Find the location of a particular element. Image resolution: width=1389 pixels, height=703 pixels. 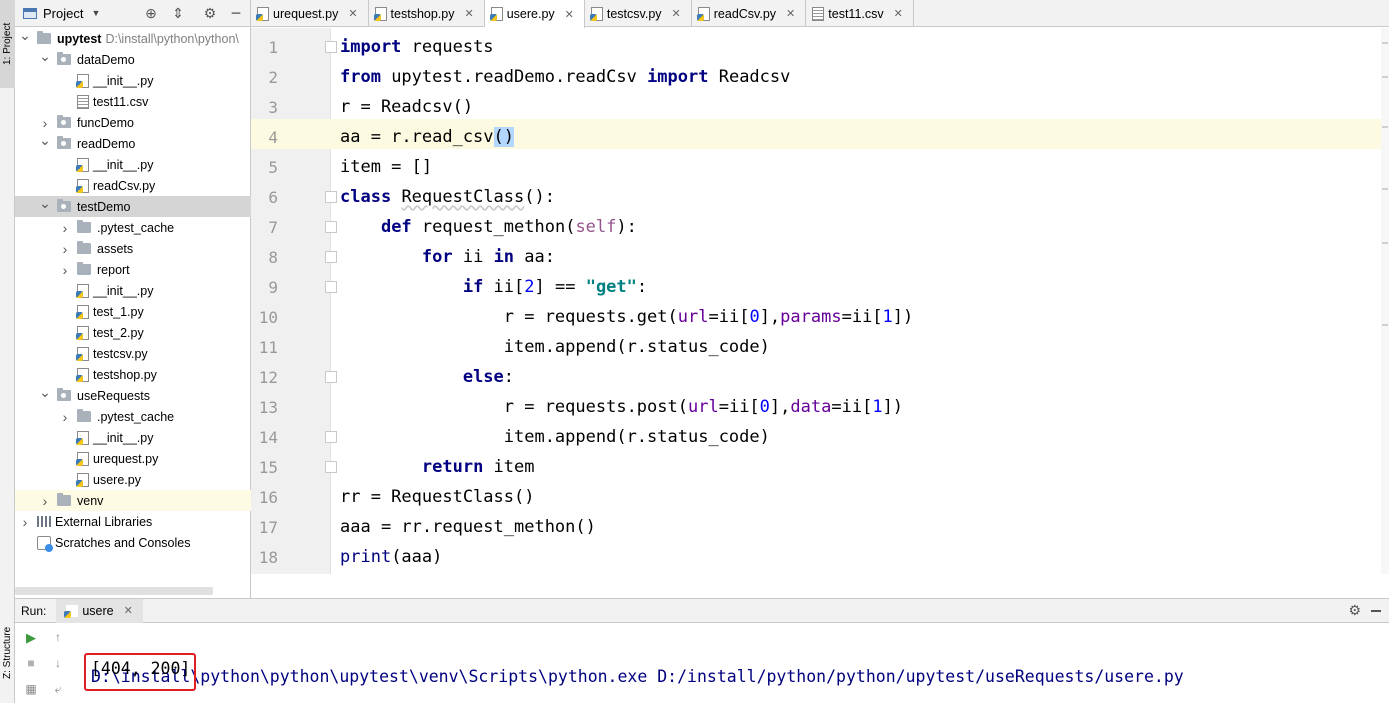

tab-label: testcsv.py is located at coordinates (634, 13).